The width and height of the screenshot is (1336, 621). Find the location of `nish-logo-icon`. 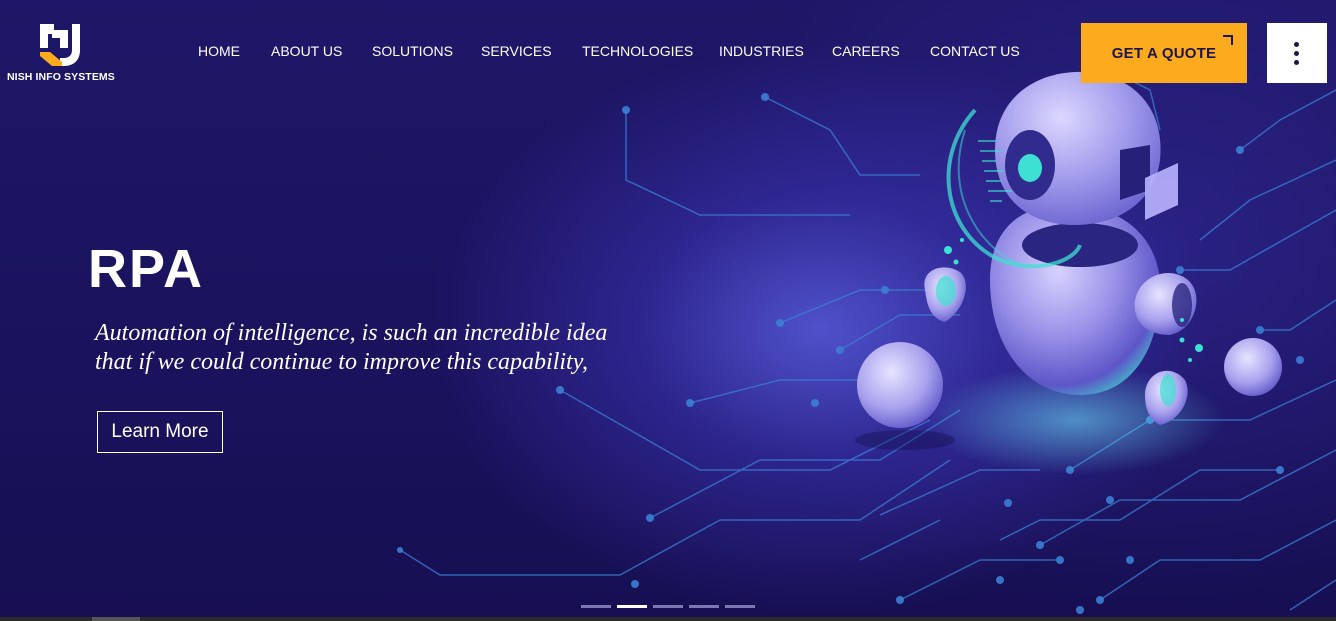

nish-logo-icon is located at coordinates (60, 45).